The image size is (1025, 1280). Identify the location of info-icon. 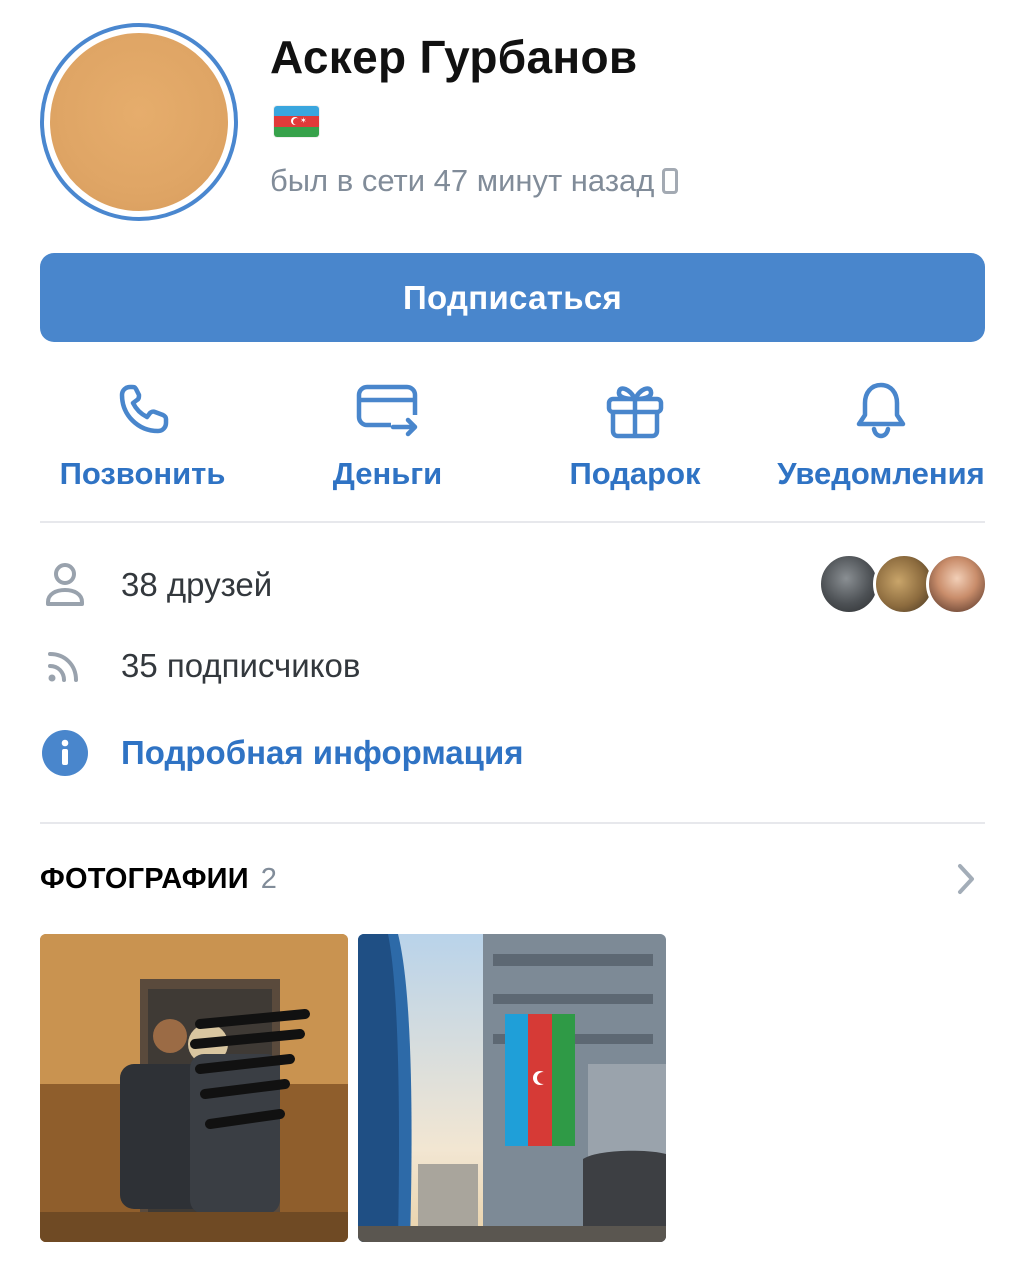
(65, 753).